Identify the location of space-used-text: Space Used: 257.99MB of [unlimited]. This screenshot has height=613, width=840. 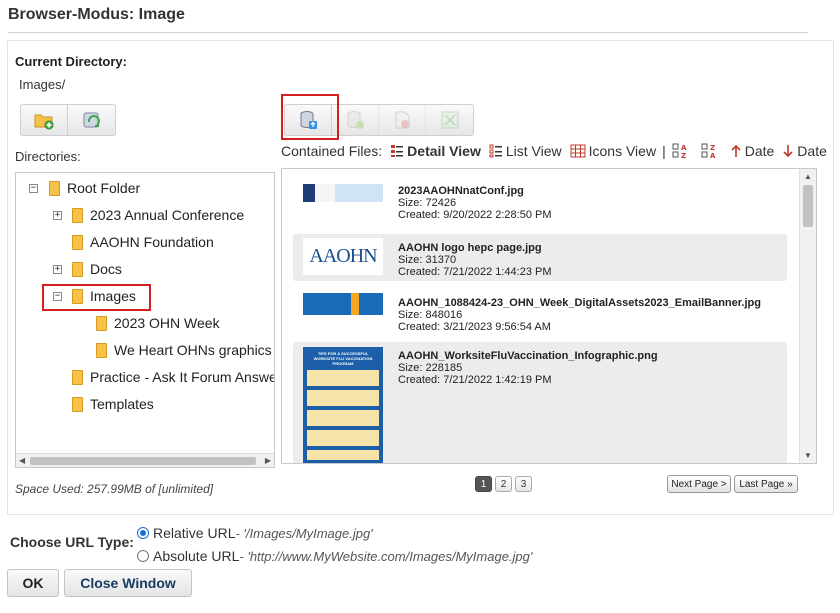
(114, 489).